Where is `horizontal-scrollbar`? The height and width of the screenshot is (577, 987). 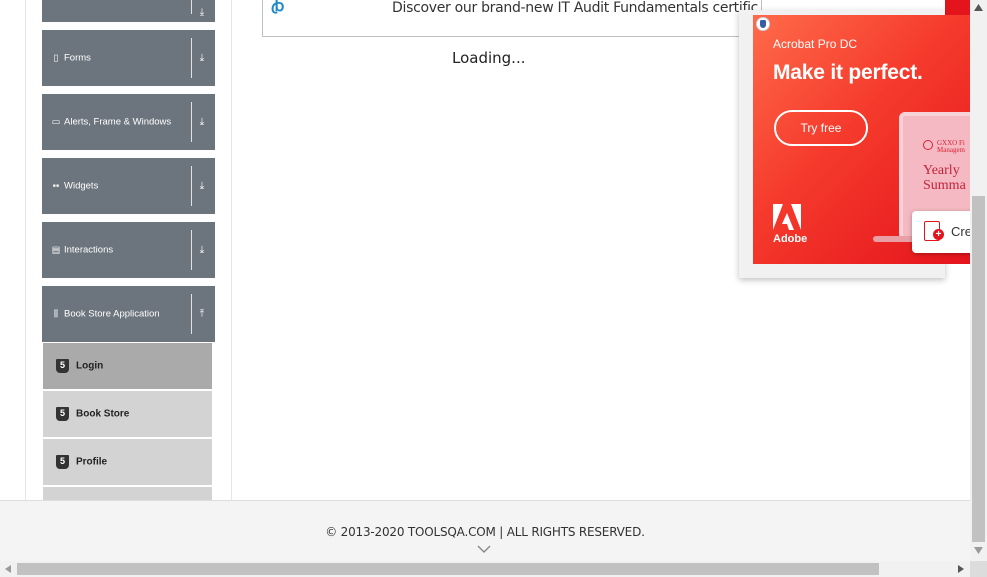
horizontal-scrollbar is located at coordinates (485, 569).